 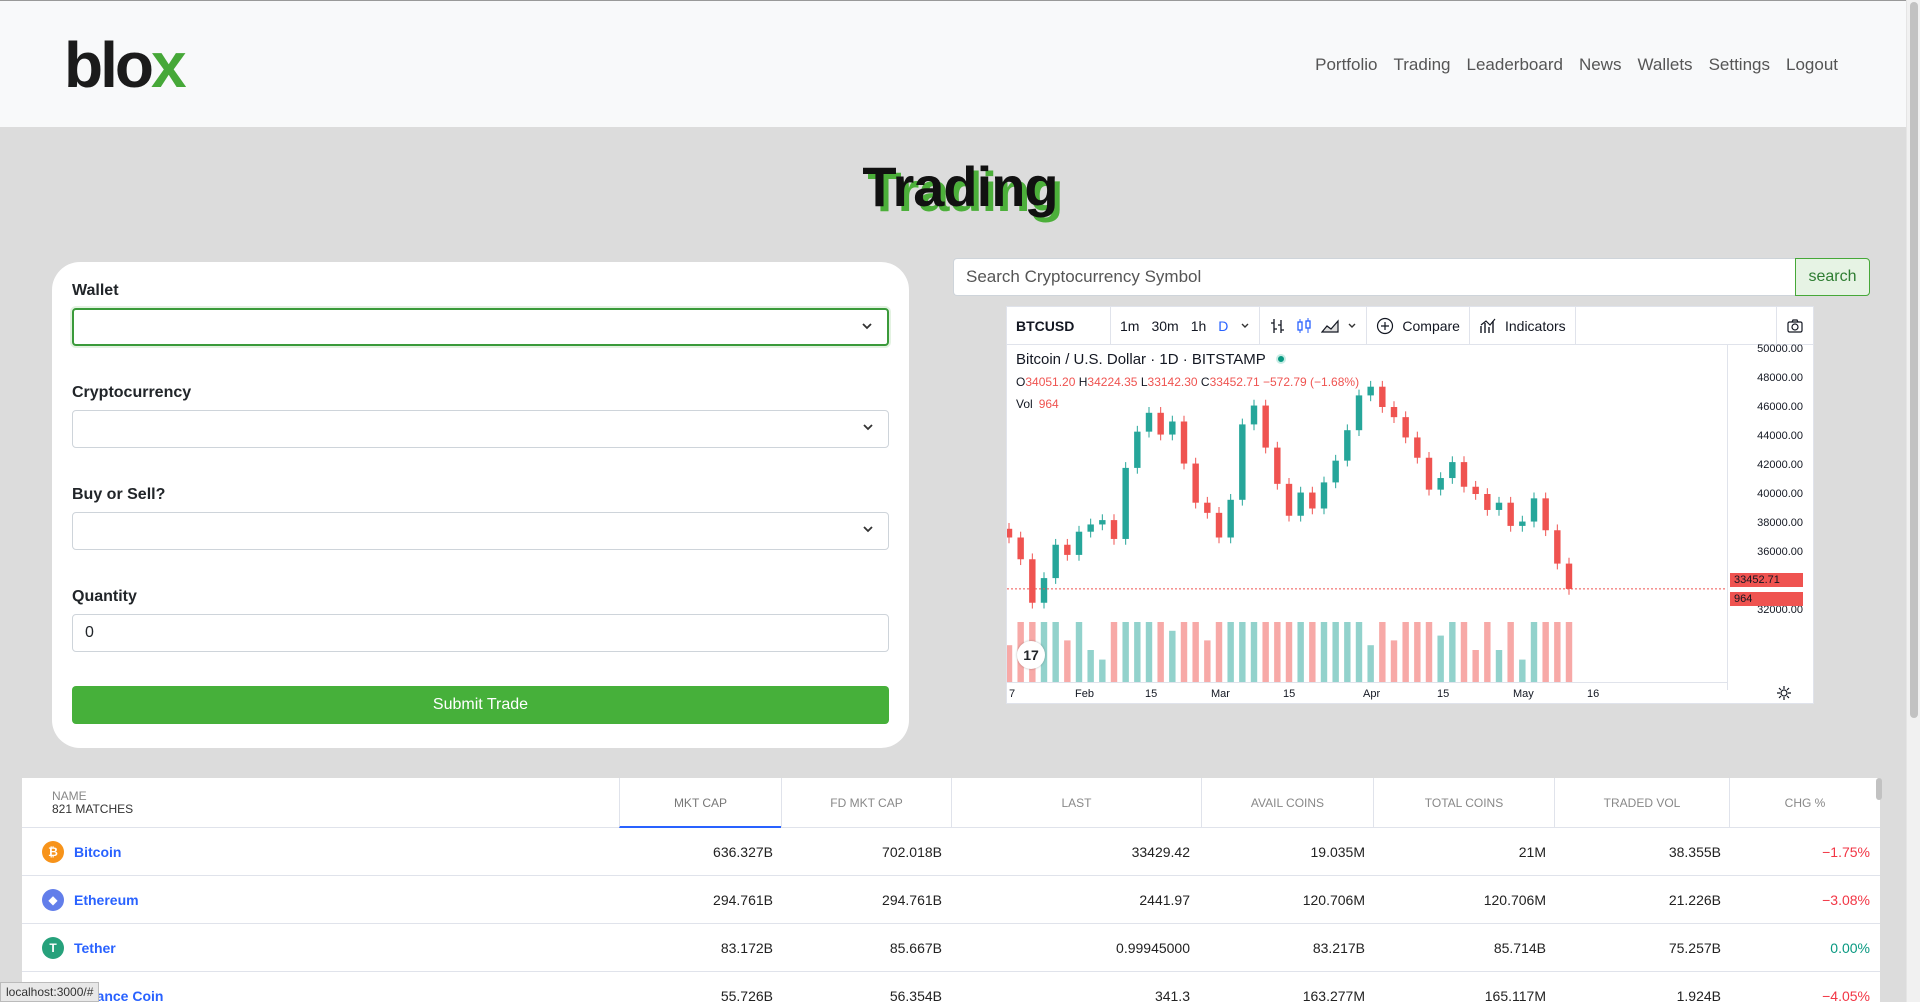 What do you see at coordinates (320, 803) in the screenshot?
I see `col-name: NAME 821 MATCHES` at bounding box center [320, 803].